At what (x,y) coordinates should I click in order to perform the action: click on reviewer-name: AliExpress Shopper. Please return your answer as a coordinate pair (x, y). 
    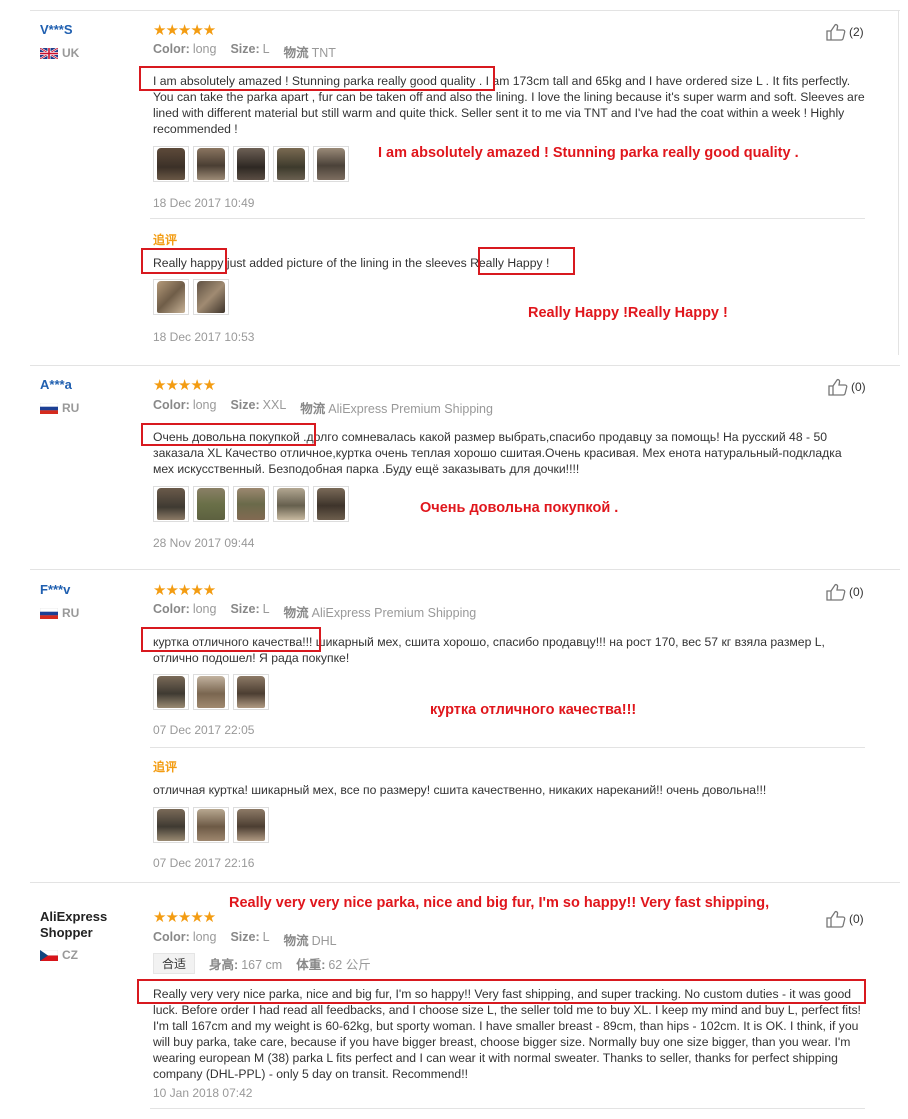
    Looking at the image, I should click on (80, 925).